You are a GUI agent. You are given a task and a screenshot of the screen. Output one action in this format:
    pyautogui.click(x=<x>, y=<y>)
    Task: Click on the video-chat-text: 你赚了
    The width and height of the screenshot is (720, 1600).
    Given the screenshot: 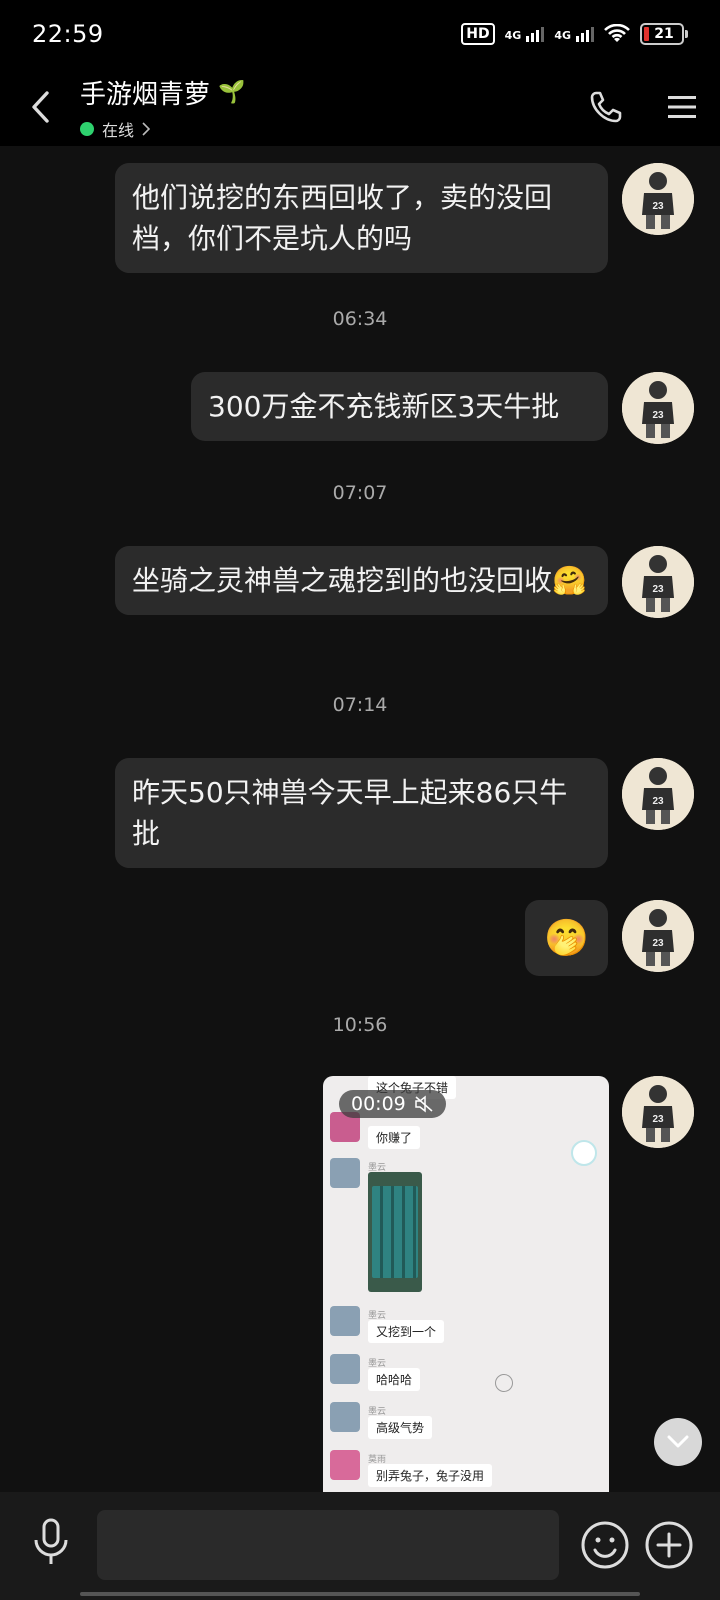 What is the action you would take?
    pyautogui.click(x=394, y=1138)
    